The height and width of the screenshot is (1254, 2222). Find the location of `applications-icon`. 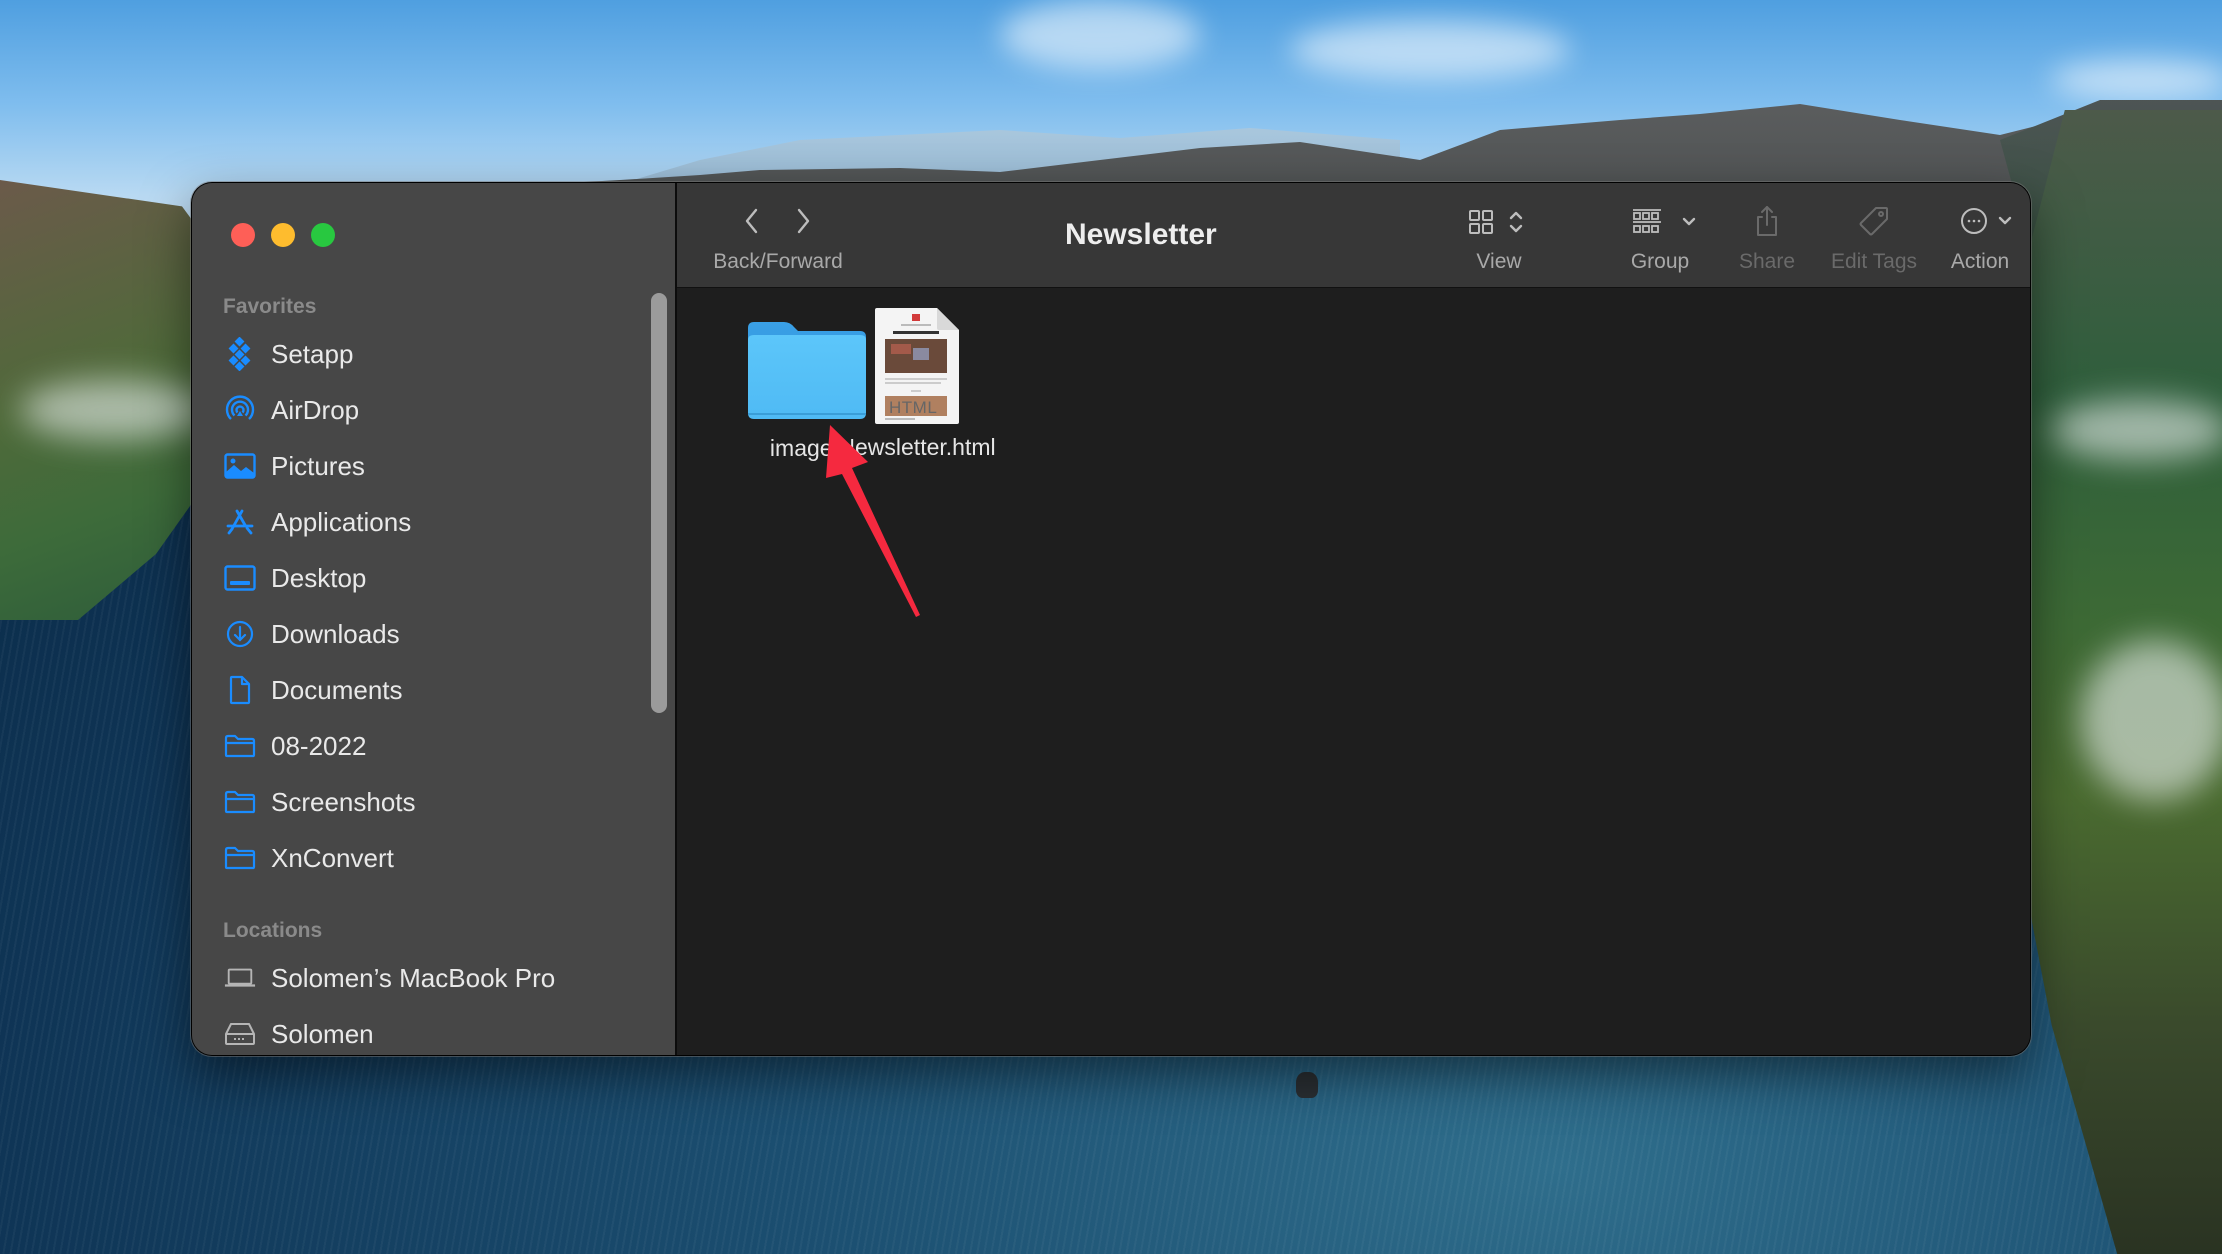

applications-icon is located at coordinates (240, 522).